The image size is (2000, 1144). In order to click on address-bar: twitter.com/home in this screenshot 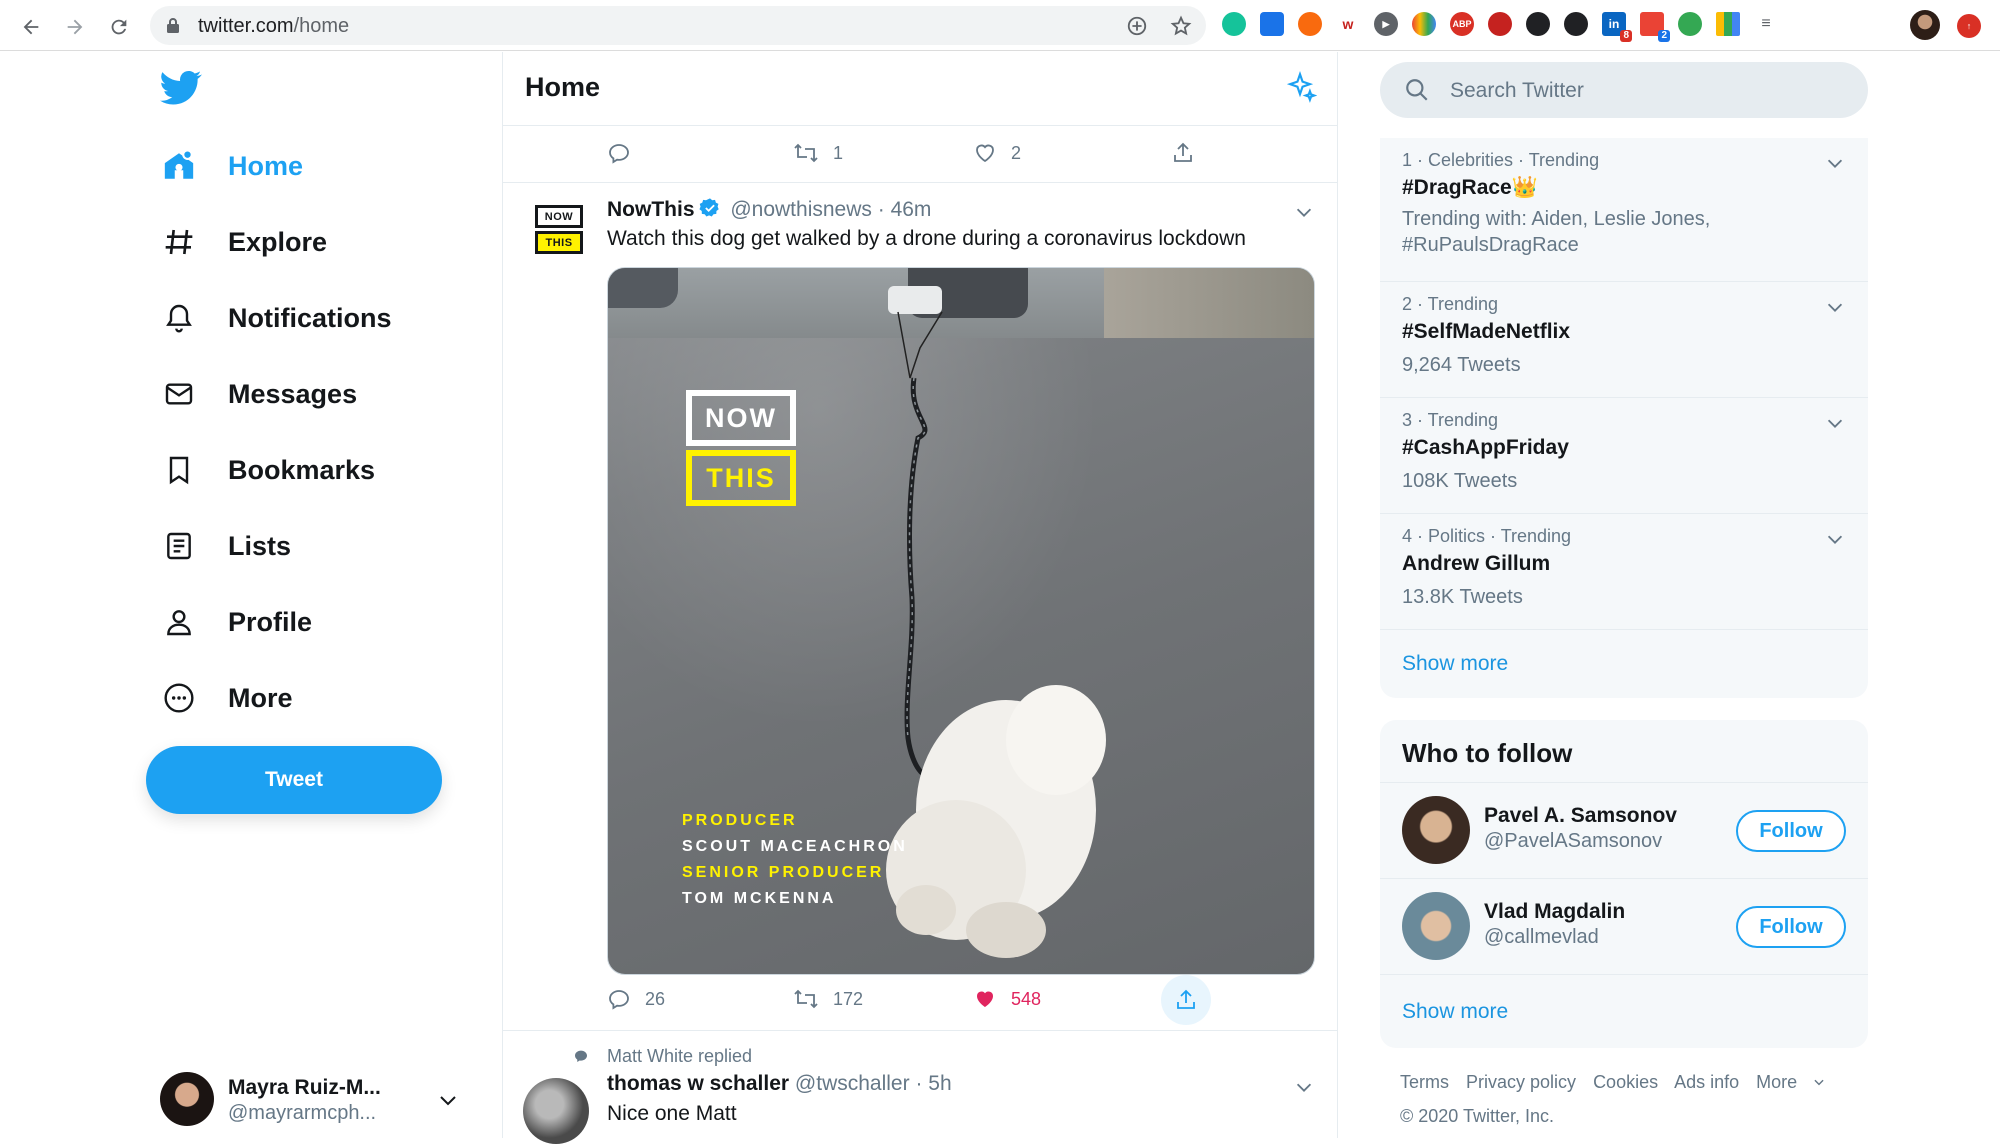, I will do `click(678, 25)`.